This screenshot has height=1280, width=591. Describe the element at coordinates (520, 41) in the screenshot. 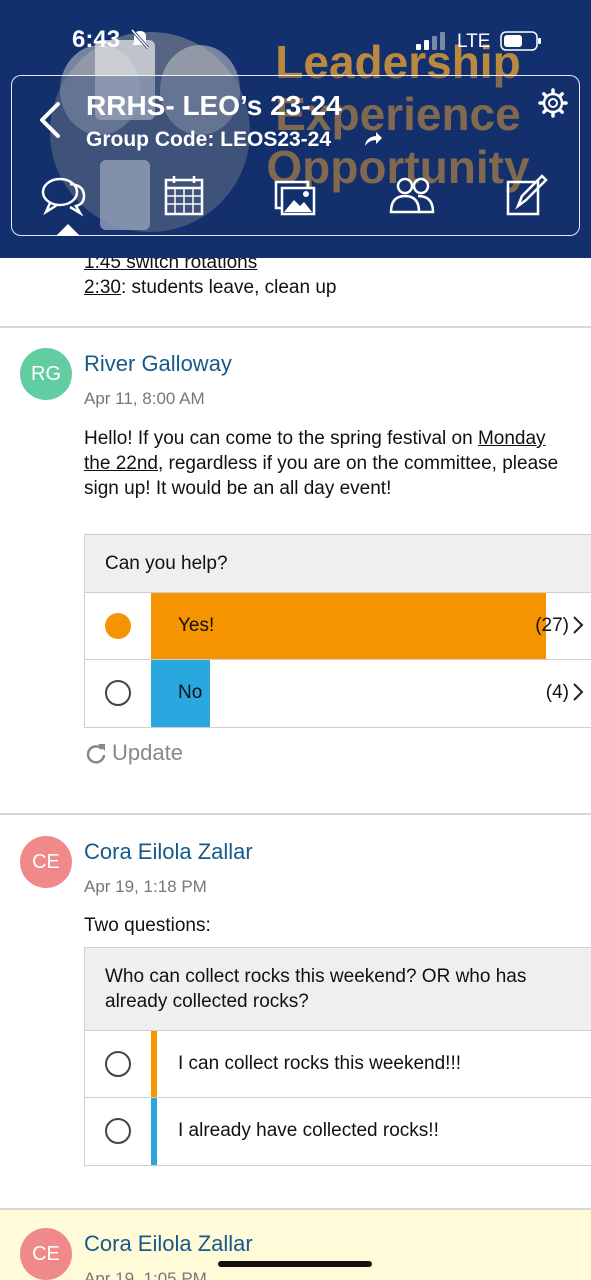

I see `battery-icon` at that location.